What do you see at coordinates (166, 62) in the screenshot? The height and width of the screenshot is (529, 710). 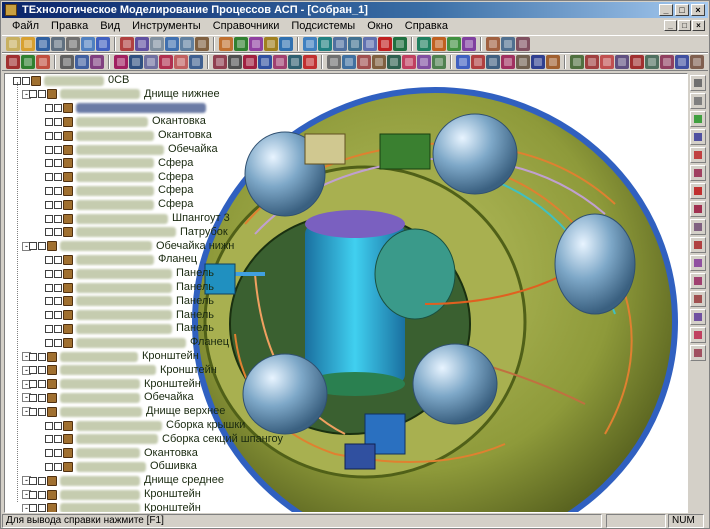 I see `g-icon` at bounding box center [166, 62].